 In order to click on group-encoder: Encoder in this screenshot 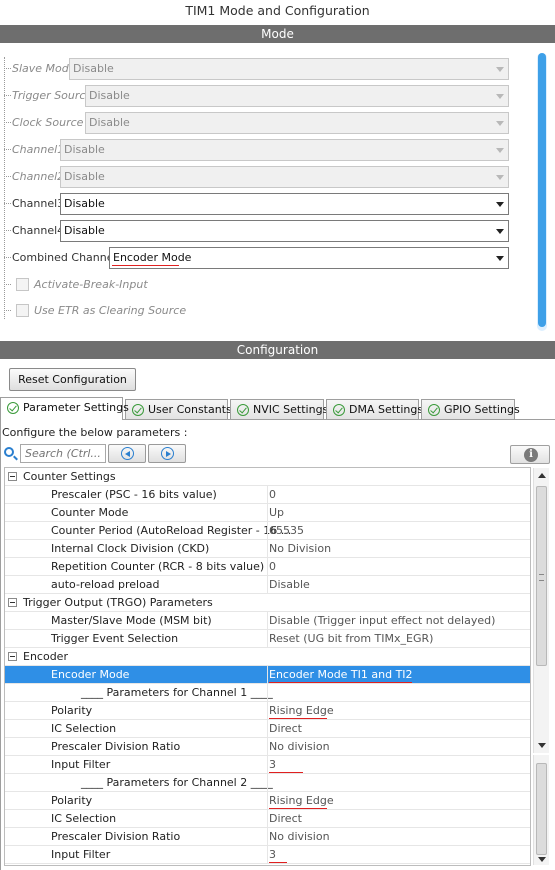, I will do `click(267, 657)`.